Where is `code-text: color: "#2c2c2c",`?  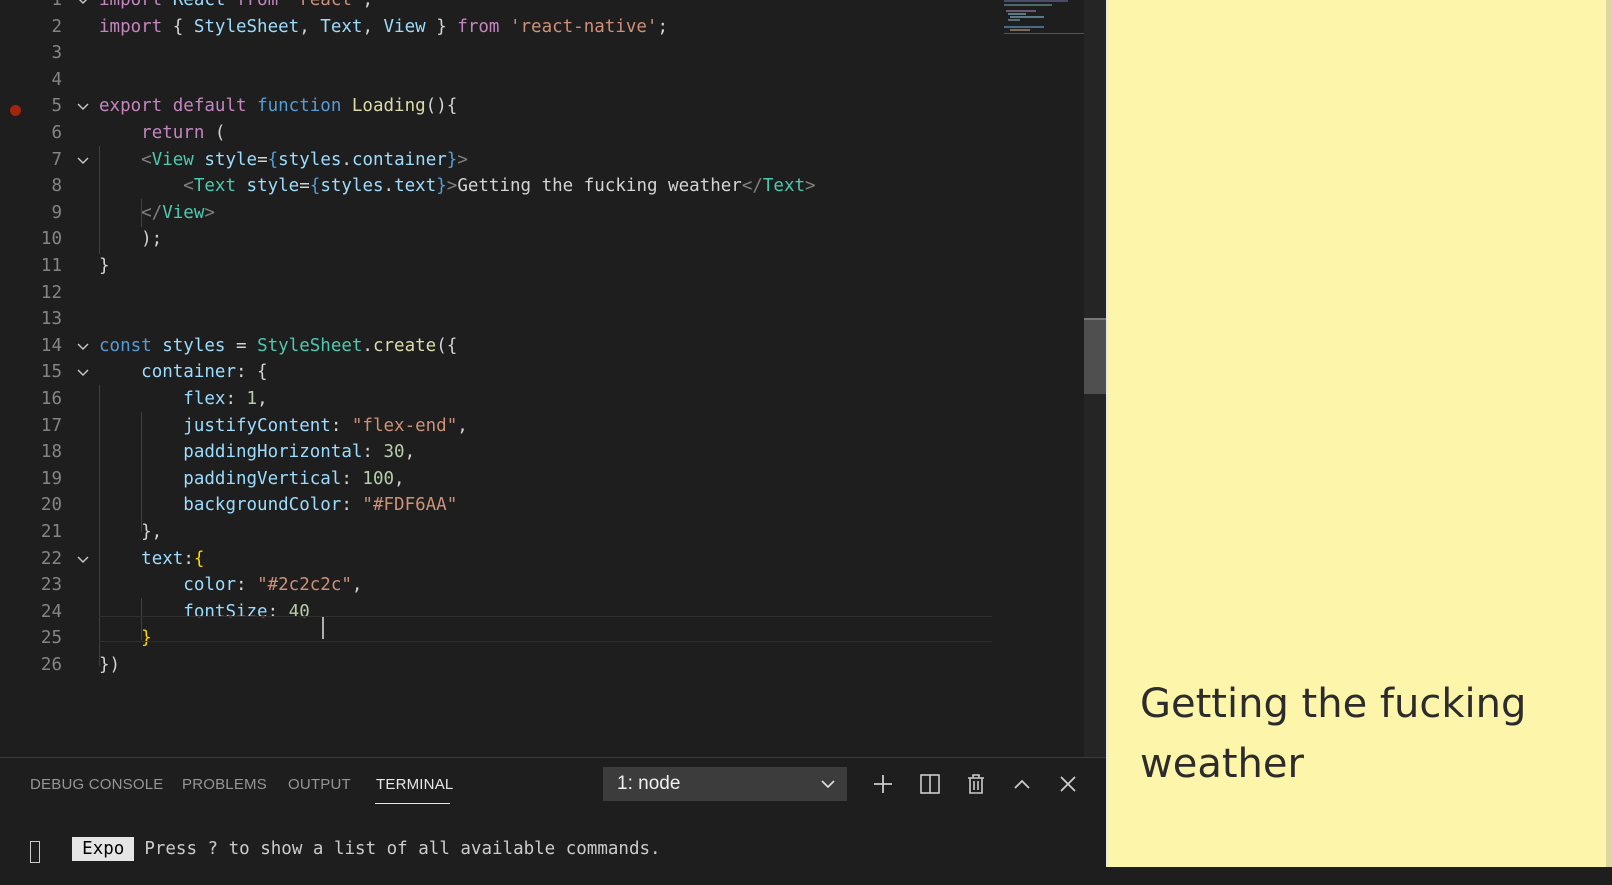
code-text: color: "#2c2c2c", is located at coordinates (273, 585).